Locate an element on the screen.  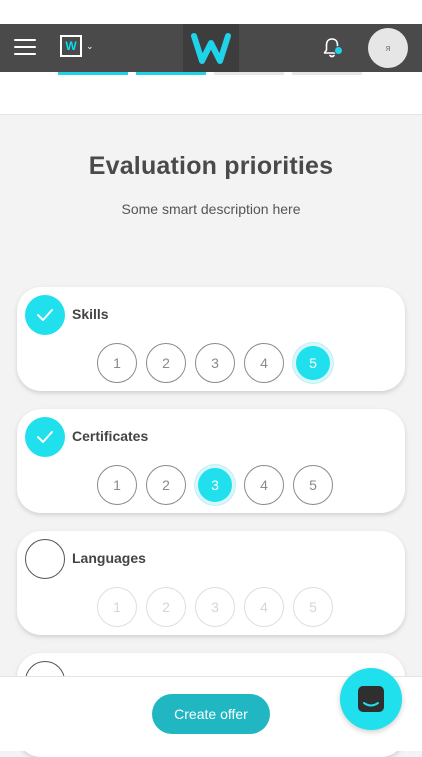
status-bar is located at coordinates (211, 12).